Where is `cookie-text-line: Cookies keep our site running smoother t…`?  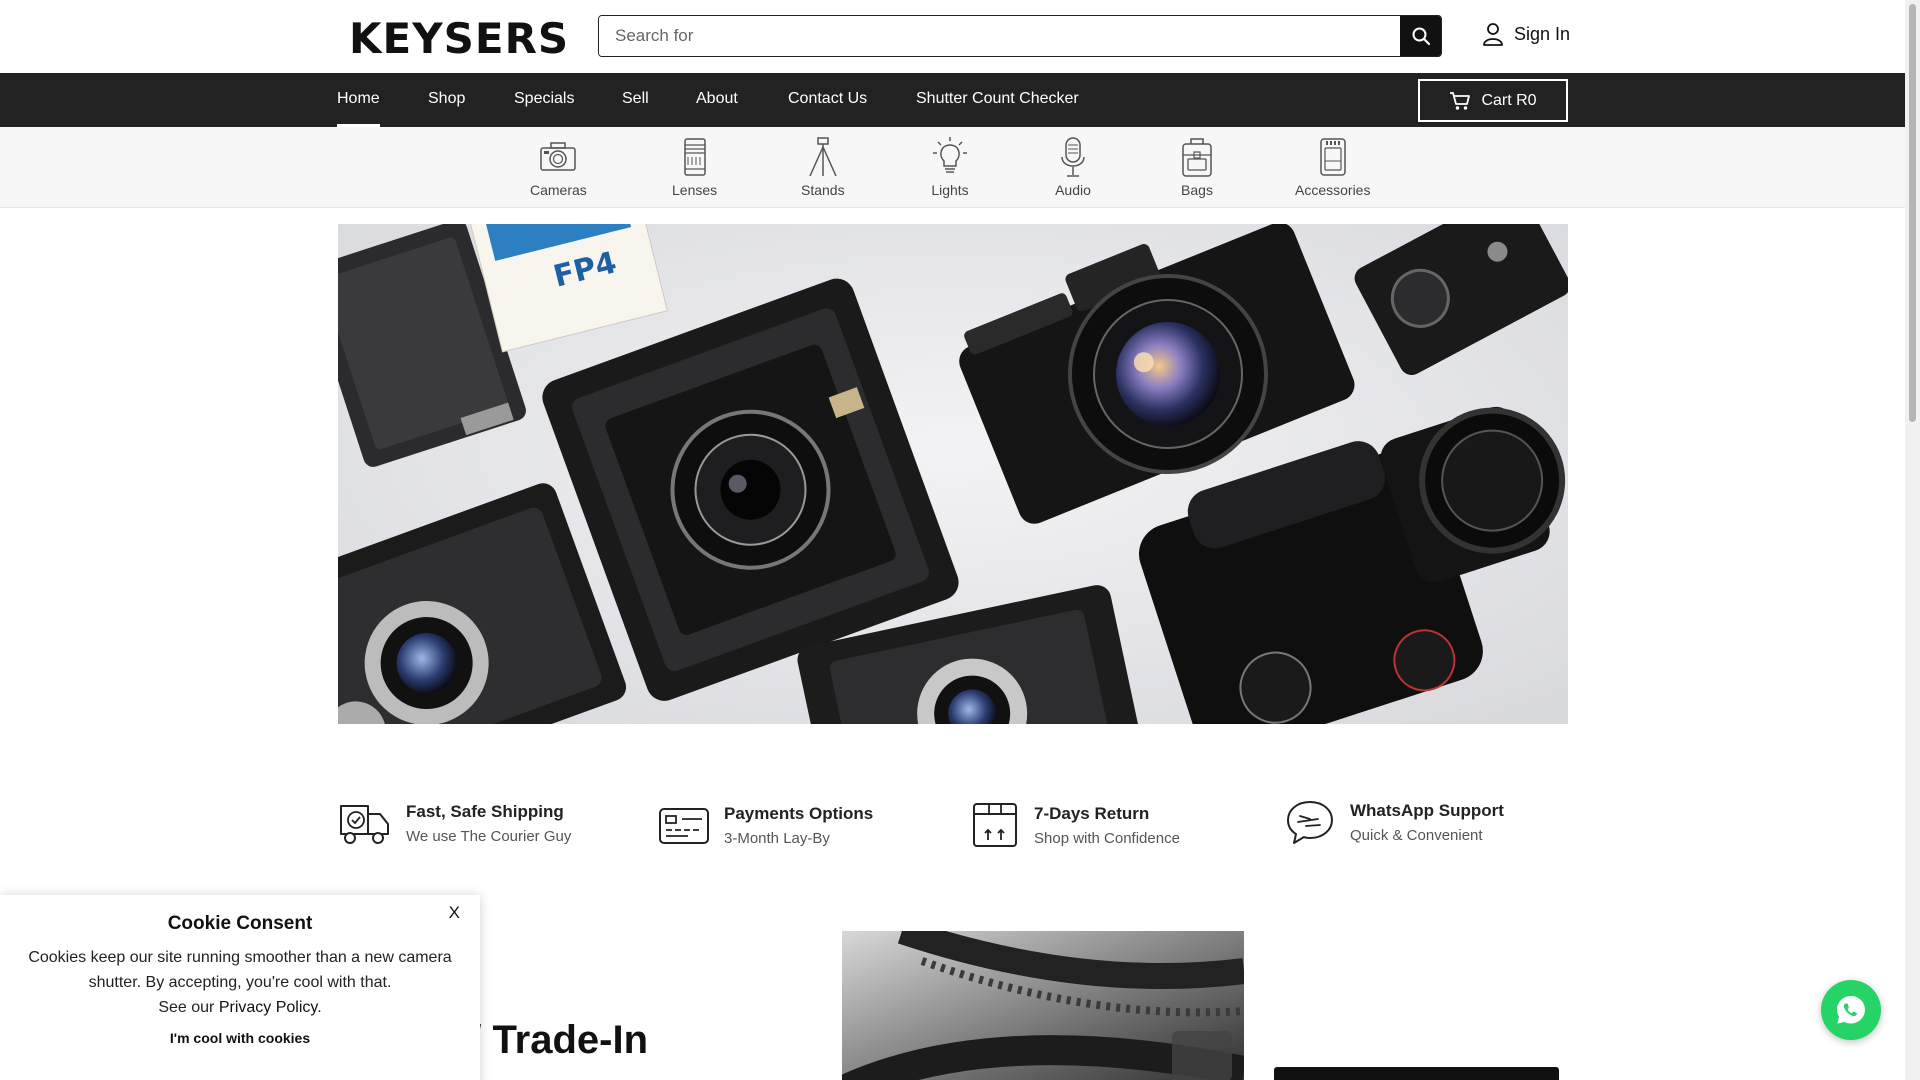 cookie-text-line: Cookies keep our site running smoother t… is located at coordinates (240, 957).